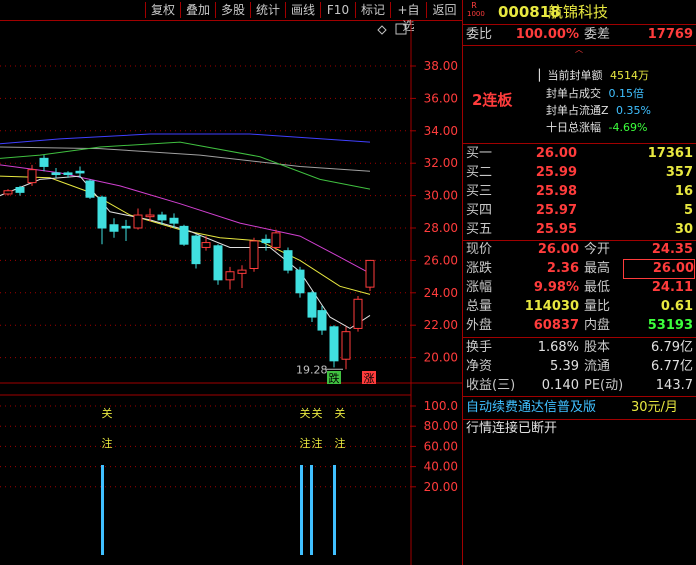 Image resolution: width=696 pixels, height=565 pixels. I want to click on ind-tick-label: 20.00, so click(441, 487).